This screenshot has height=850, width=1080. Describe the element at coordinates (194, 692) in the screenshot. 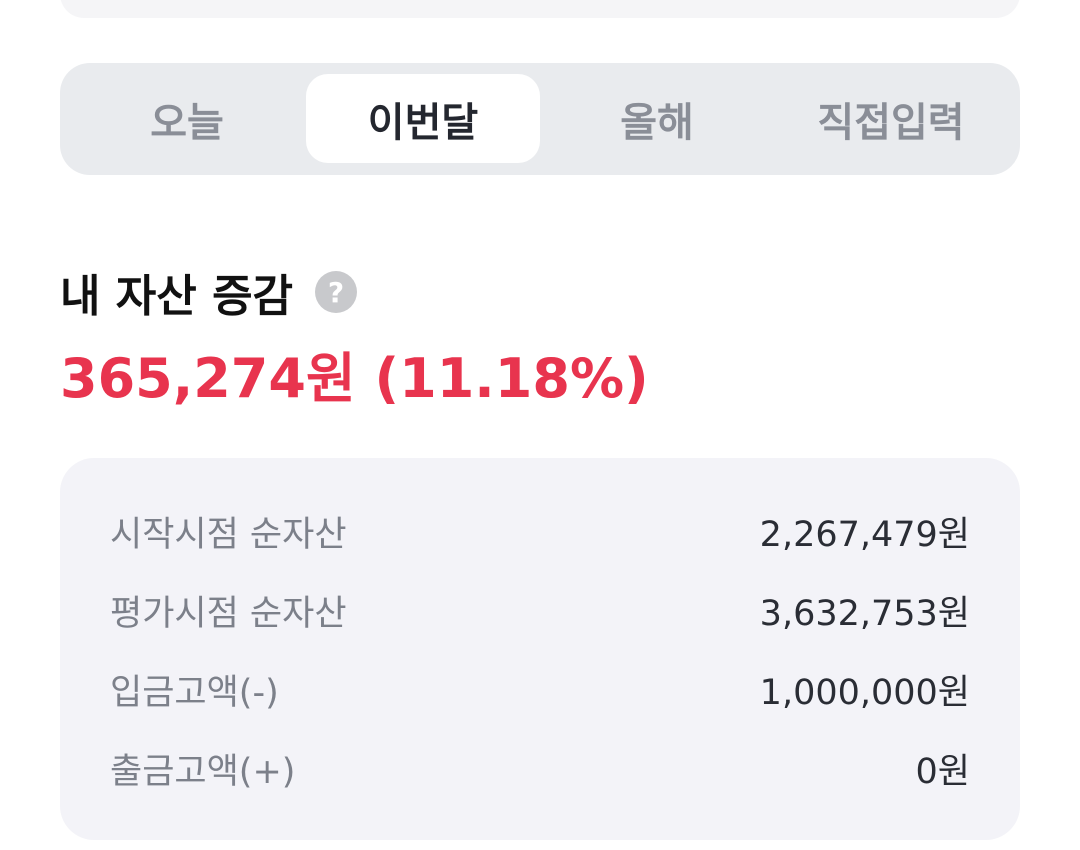

I see `detail-label: 입금고액(-)` at that location.